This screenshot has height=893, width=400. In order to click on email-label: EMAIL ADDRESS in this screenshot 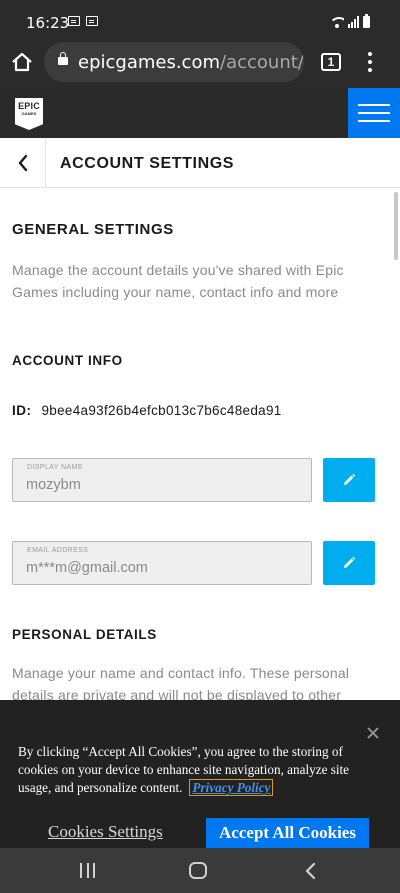, I will do `click(58, 550)`.